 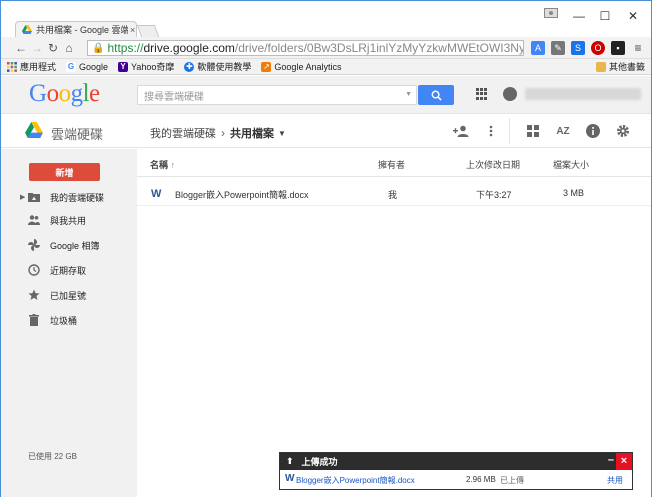 I want to click on maximize-window-icon: ☐, so click(x=605, y=16).